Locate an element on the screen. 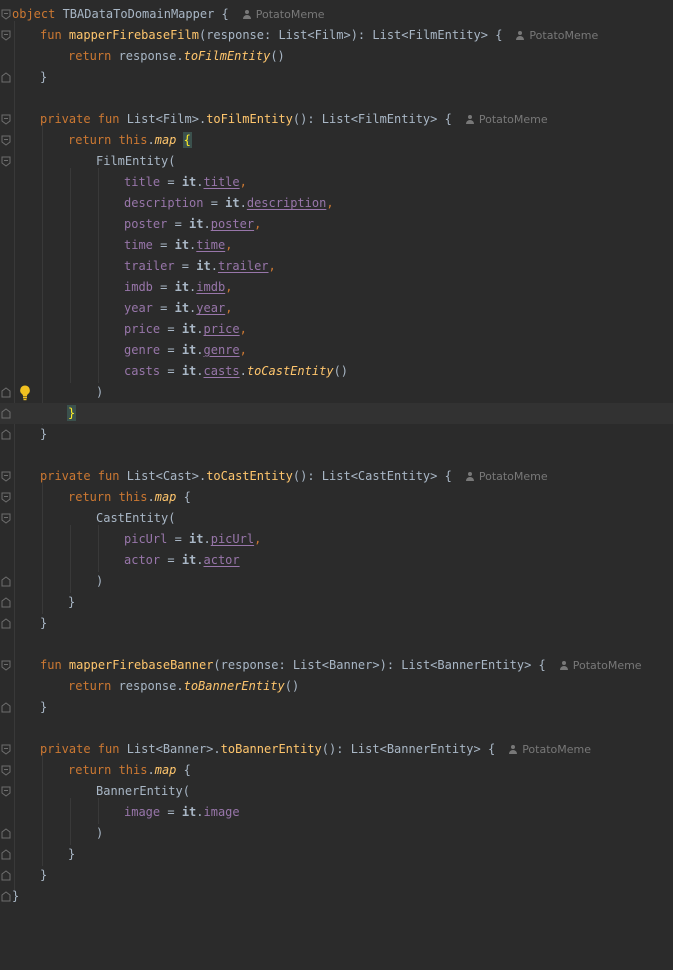 The height and width of the screenshot is (970, 673). code-line: imdb = it.imdb, is located at coordinates (336, 287).